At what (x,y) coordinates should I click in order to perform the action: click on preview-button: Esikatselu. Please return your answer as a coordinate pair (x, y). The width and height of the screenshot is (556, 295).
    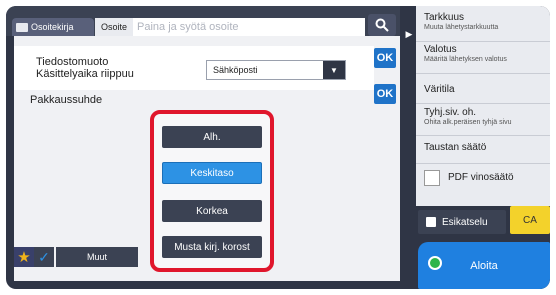
    Looking at the image, I should click on (462, 222).